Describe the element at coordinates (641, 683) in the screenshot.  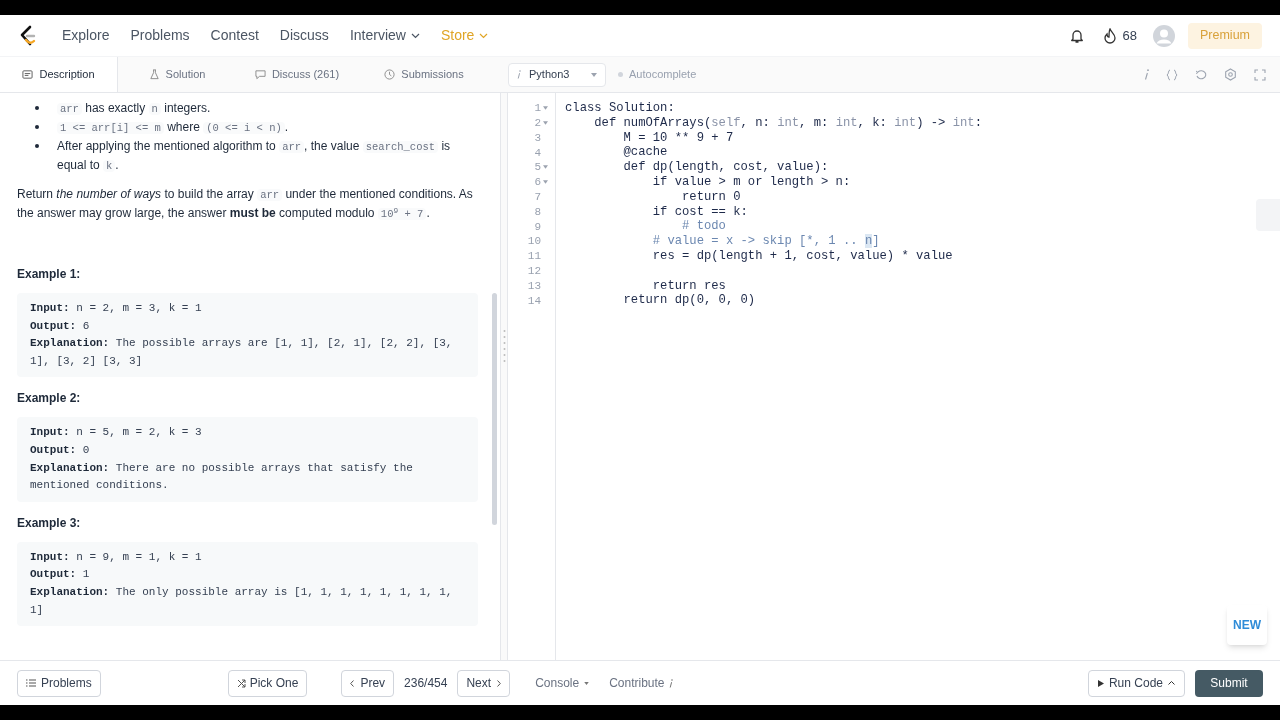
I see `contribute-button: Contribute` at that location.